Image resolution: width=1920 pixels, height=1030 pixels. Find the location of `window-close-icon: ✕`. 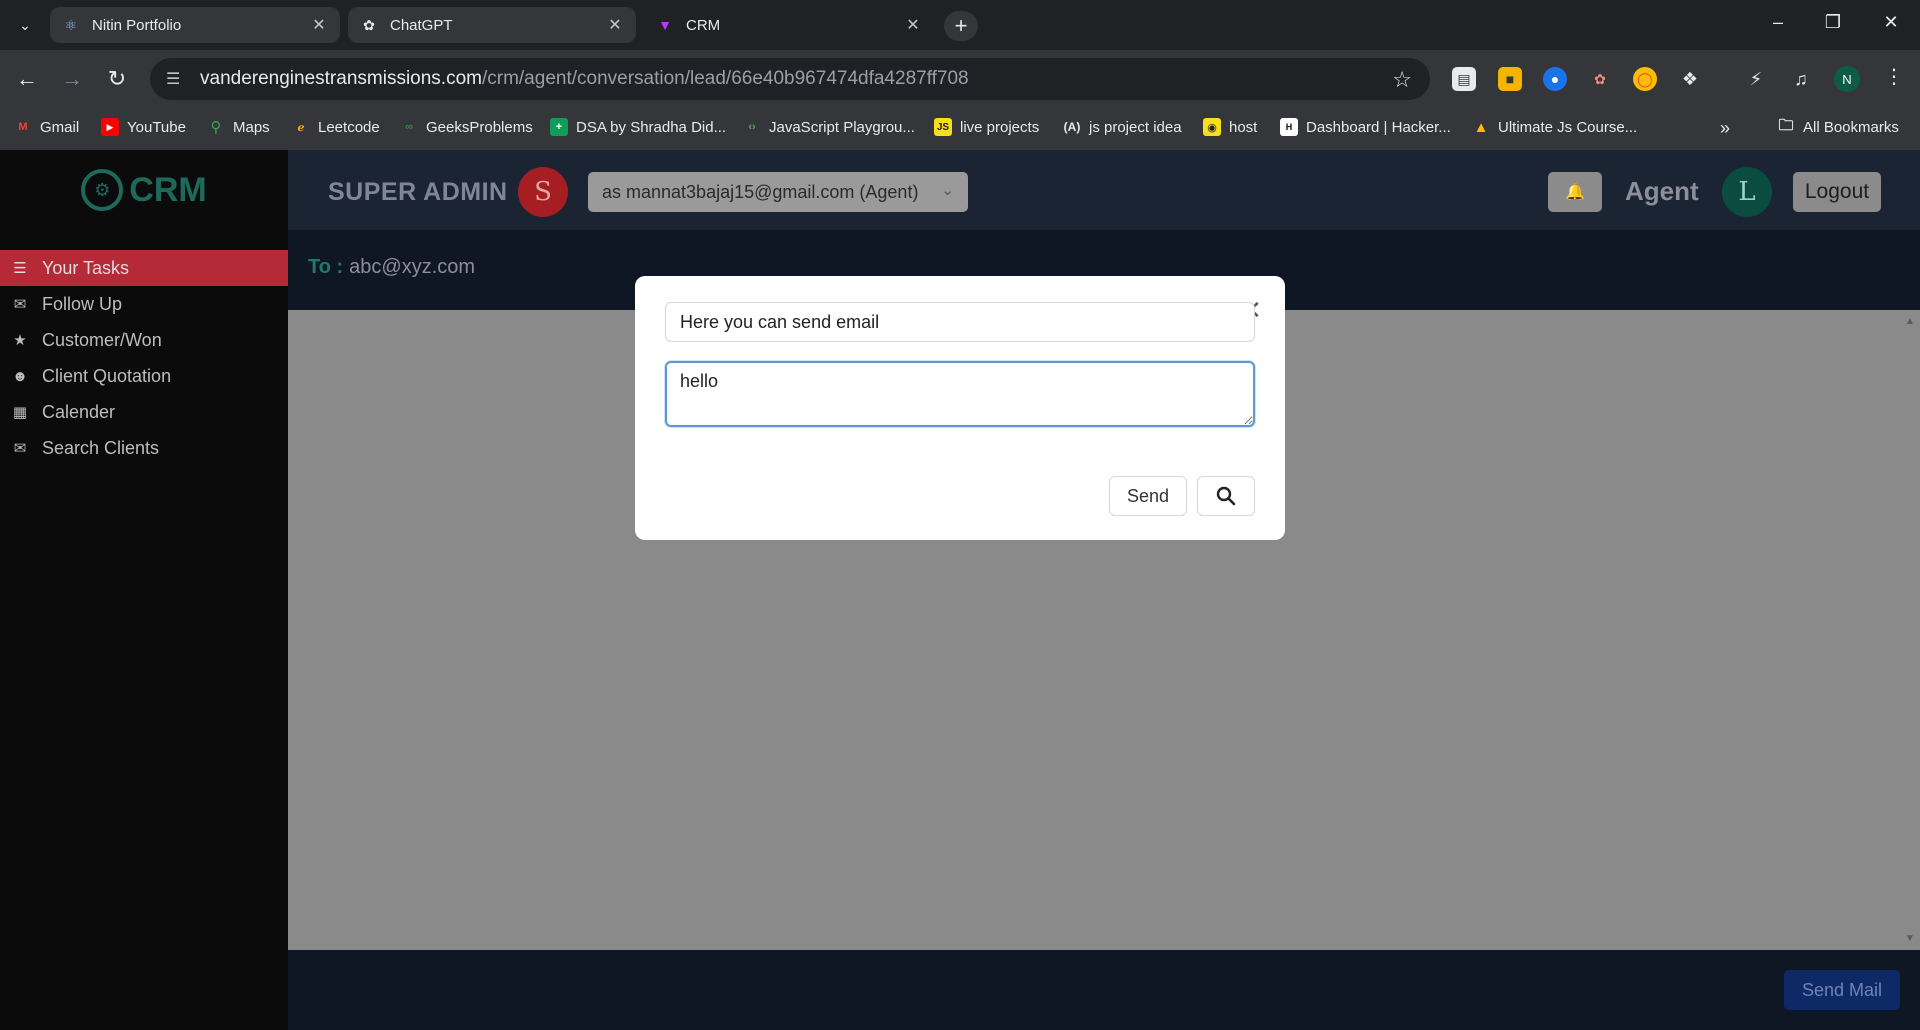

window-close-icon: ✕ is located at coordinates (1891, 22).